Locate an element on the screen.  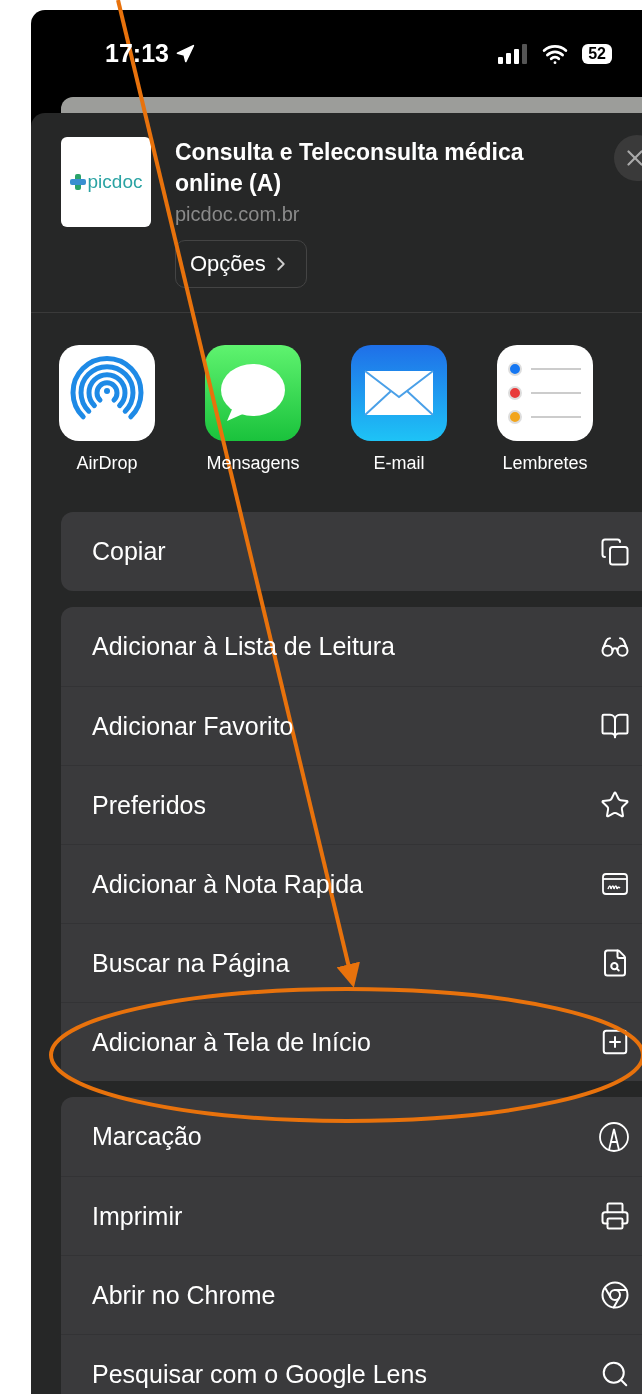
action-row: Copiar is located at coordinates (351, 551).